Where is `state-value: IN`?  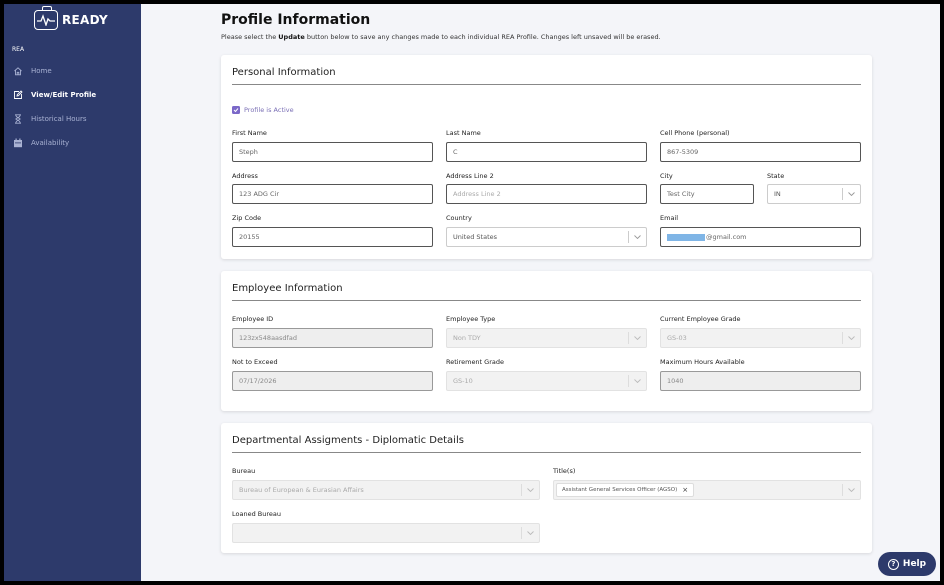 state-value: IN is located at coordinates (777, 194).